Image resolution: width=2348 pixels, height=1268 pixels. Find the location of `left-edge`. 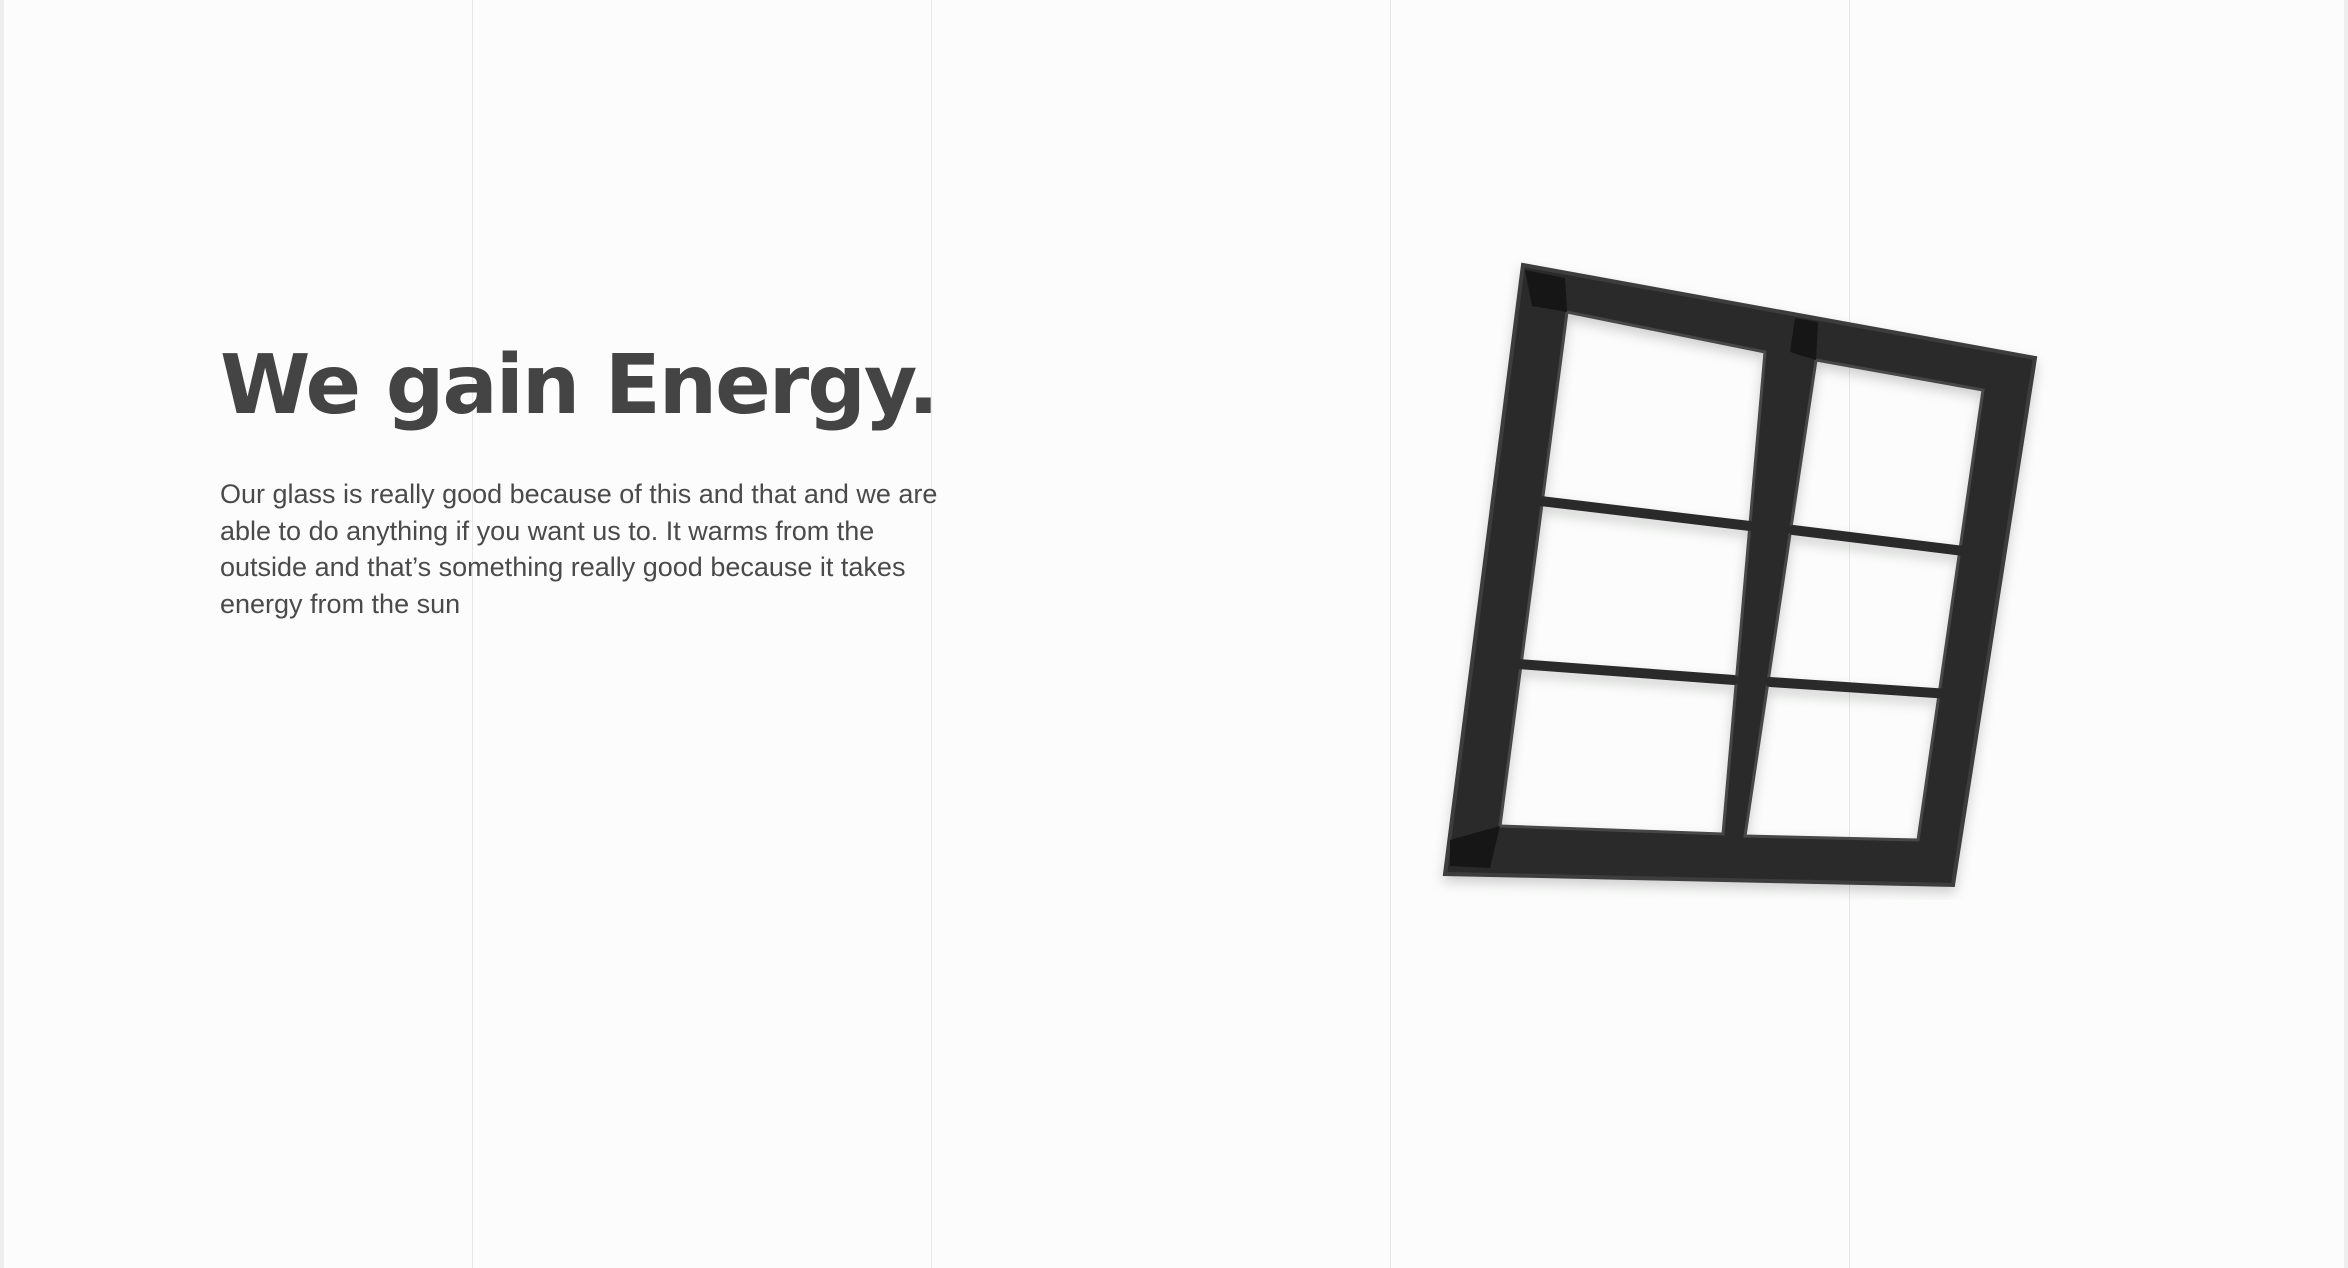

left-edge is located at coordinates (2, 634).